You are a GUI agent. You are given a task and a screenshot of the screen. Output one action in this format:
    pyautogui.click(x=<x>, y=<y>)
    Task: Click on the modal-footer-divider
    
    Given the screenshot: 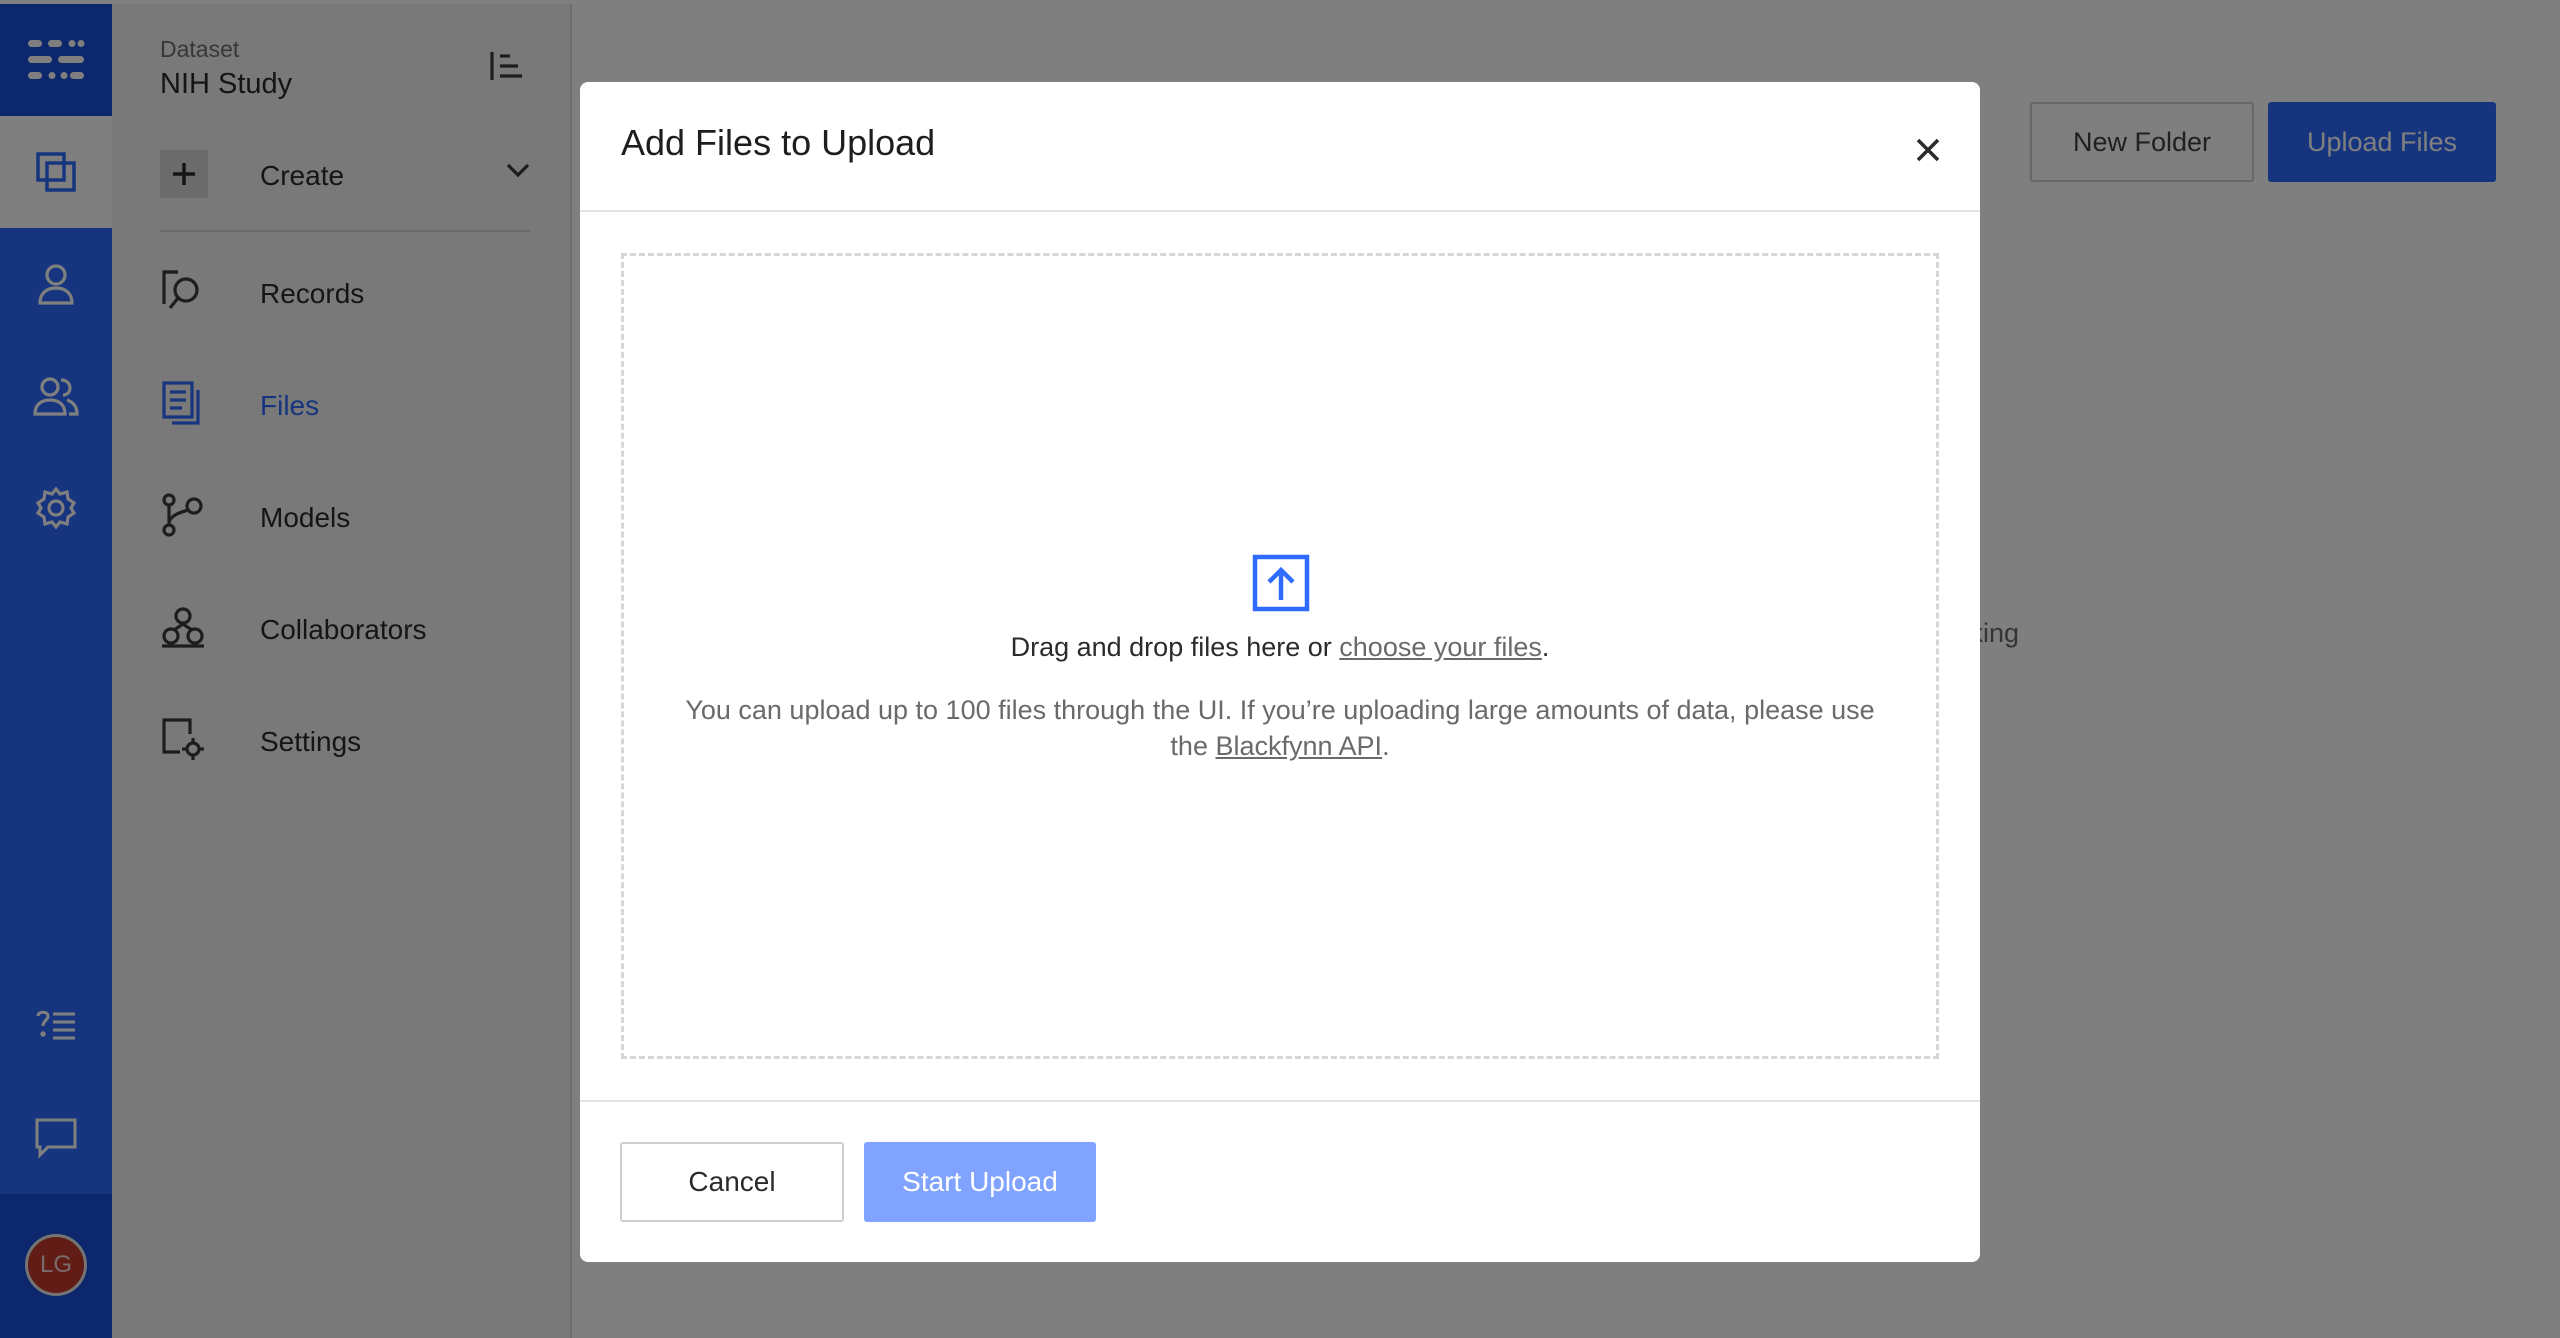 What is the action you would take?
    pyautogui.click(x=1280, y=1101)
    